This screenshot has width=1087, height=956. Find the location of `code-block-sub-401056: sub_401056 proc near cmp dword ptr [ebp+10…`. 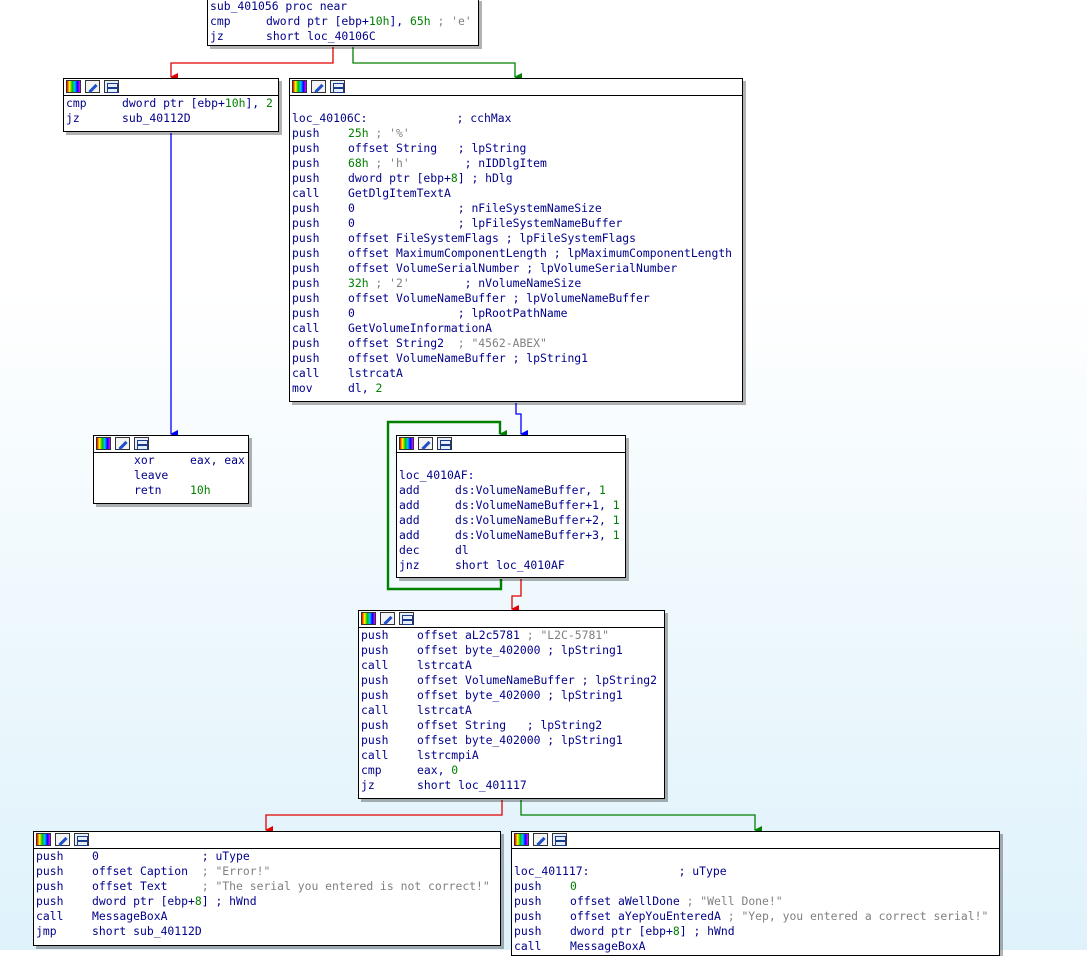

code-block-sub-401056: sub_401056 proc near cmp dword ptr [ebp+10… is located at coordinates (343, 23).